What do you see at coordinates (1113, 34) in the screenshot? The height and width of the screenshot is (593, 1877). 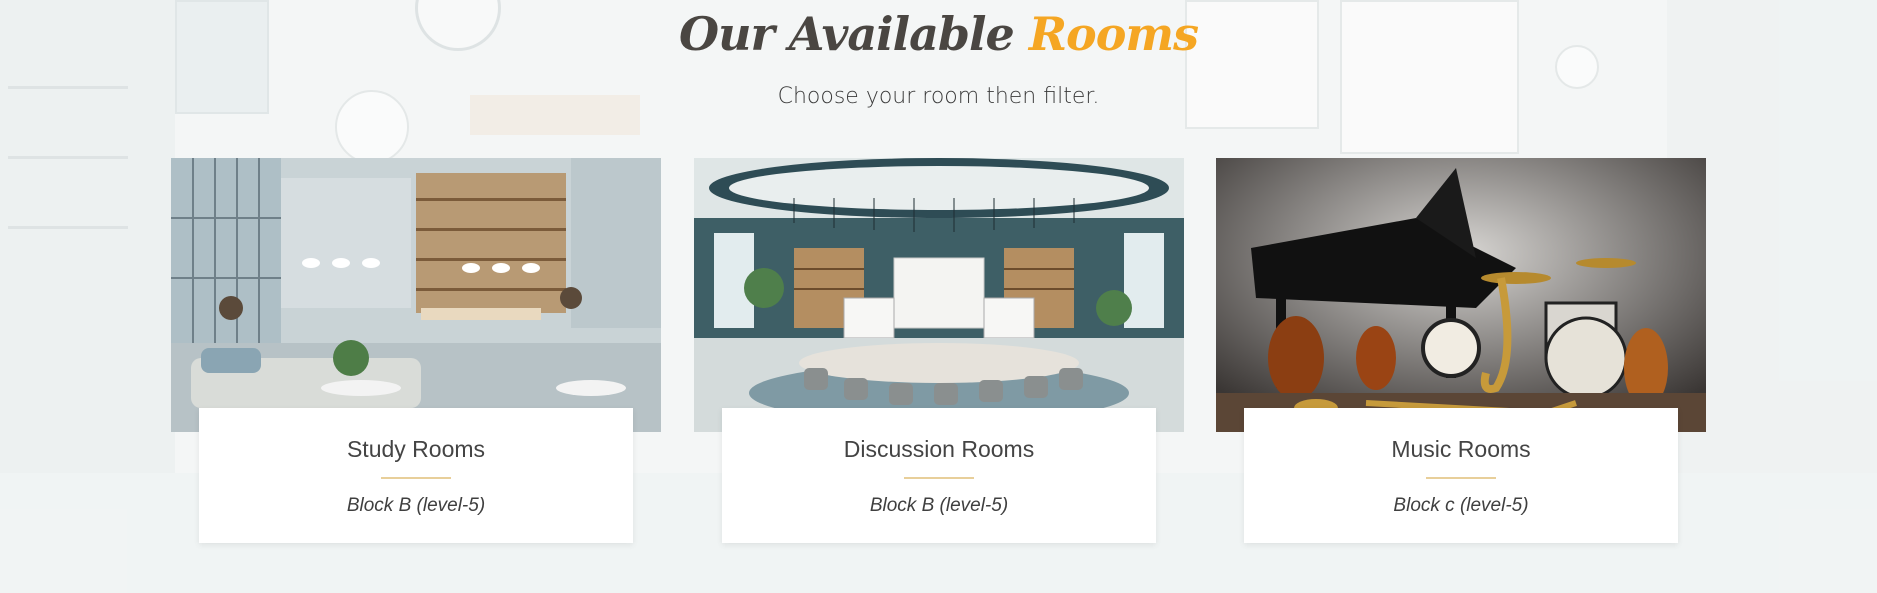 I see `page-title-accent: Rooms` at bounding box center [1113, 34].